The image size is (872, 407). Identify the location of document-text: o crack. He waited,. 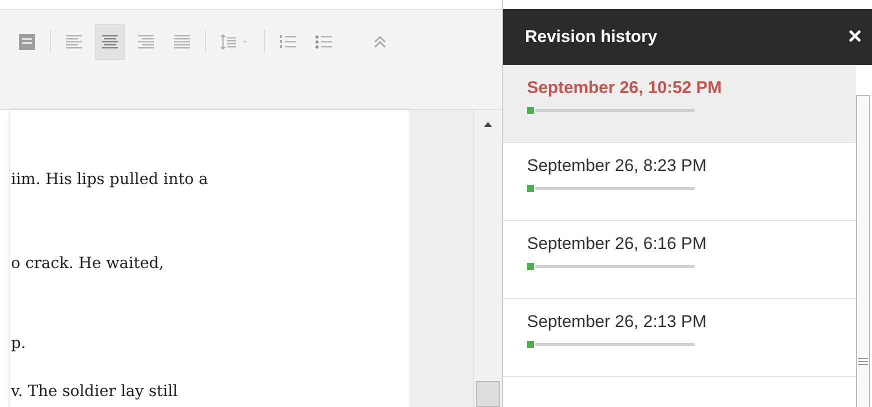
(88, 263).